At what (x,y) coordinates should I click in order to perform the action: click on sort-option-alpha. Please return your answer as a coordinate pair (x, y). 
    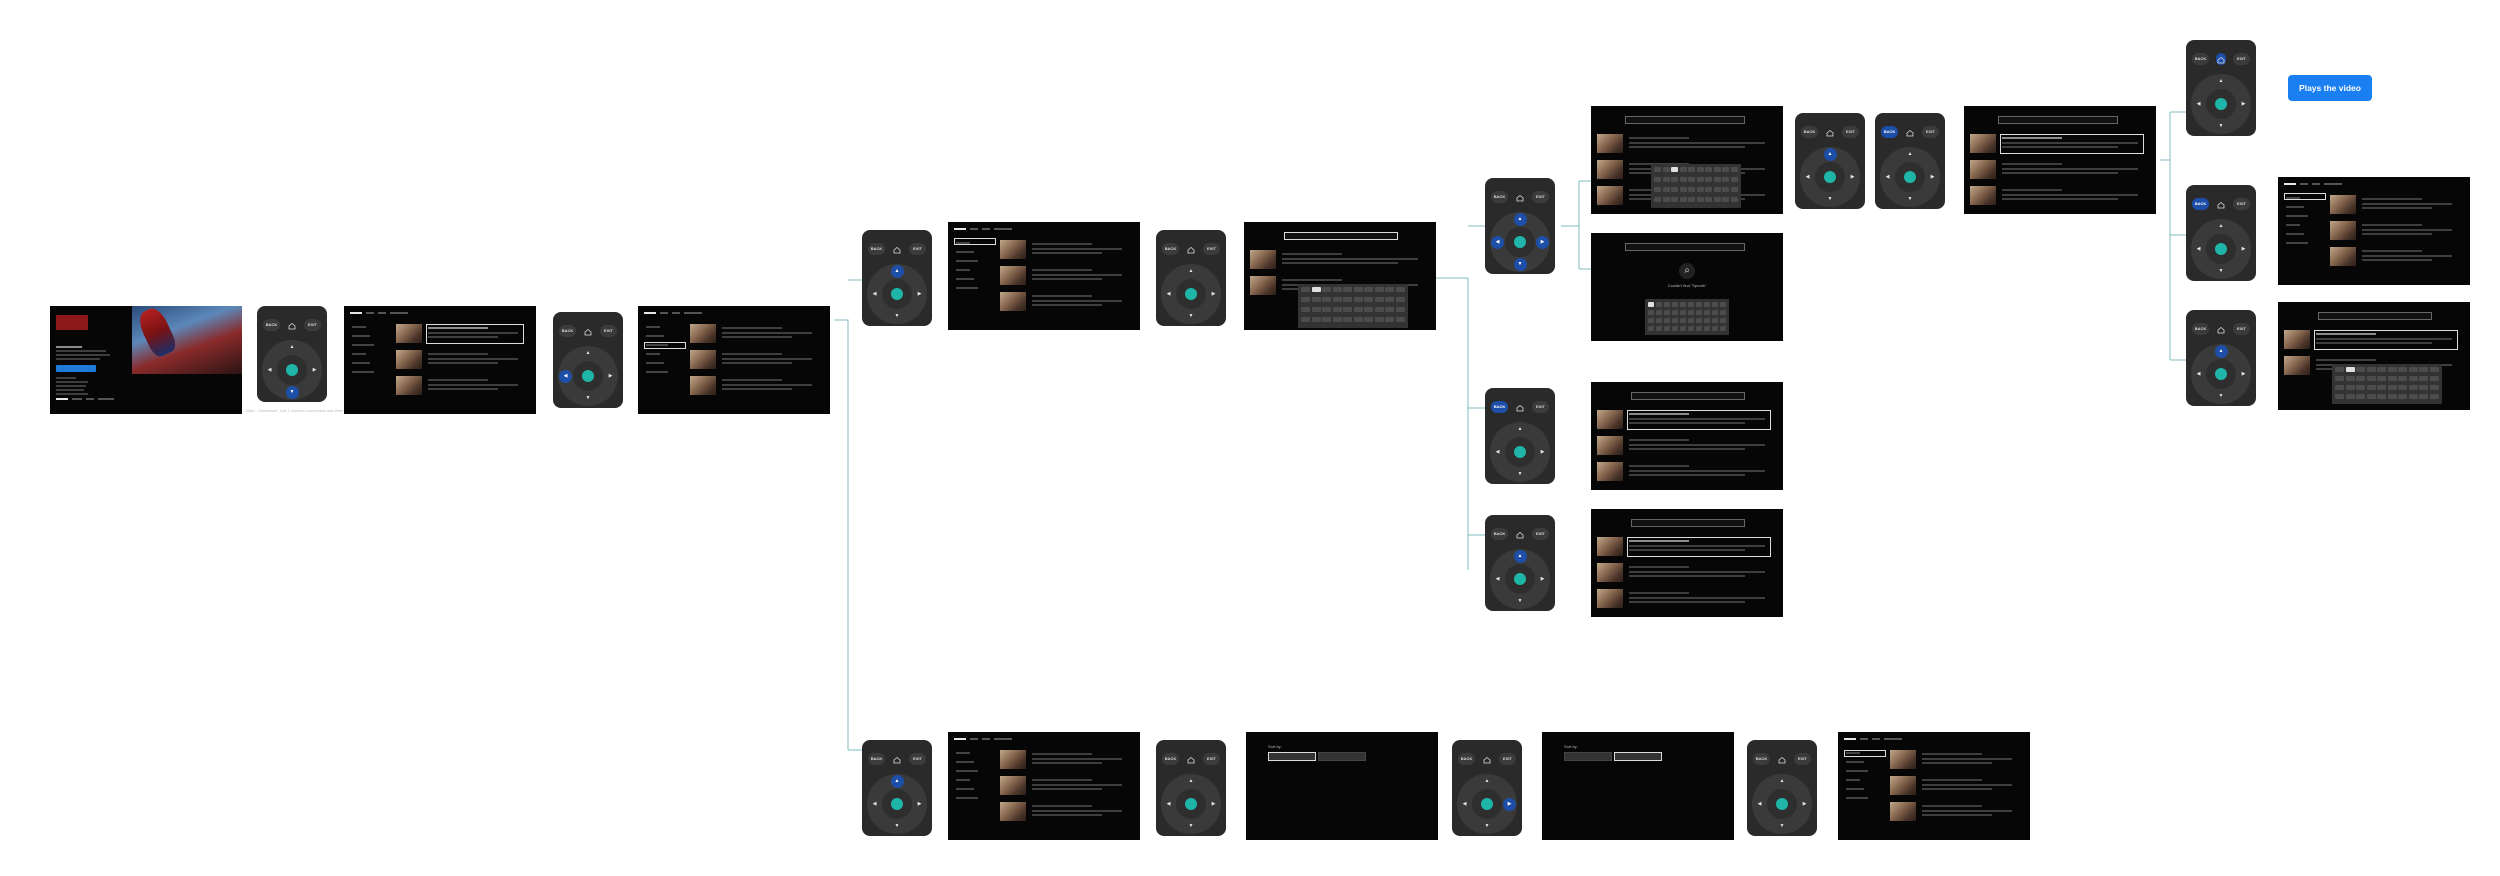
    Looking at the image, I should click on (1292, 756).